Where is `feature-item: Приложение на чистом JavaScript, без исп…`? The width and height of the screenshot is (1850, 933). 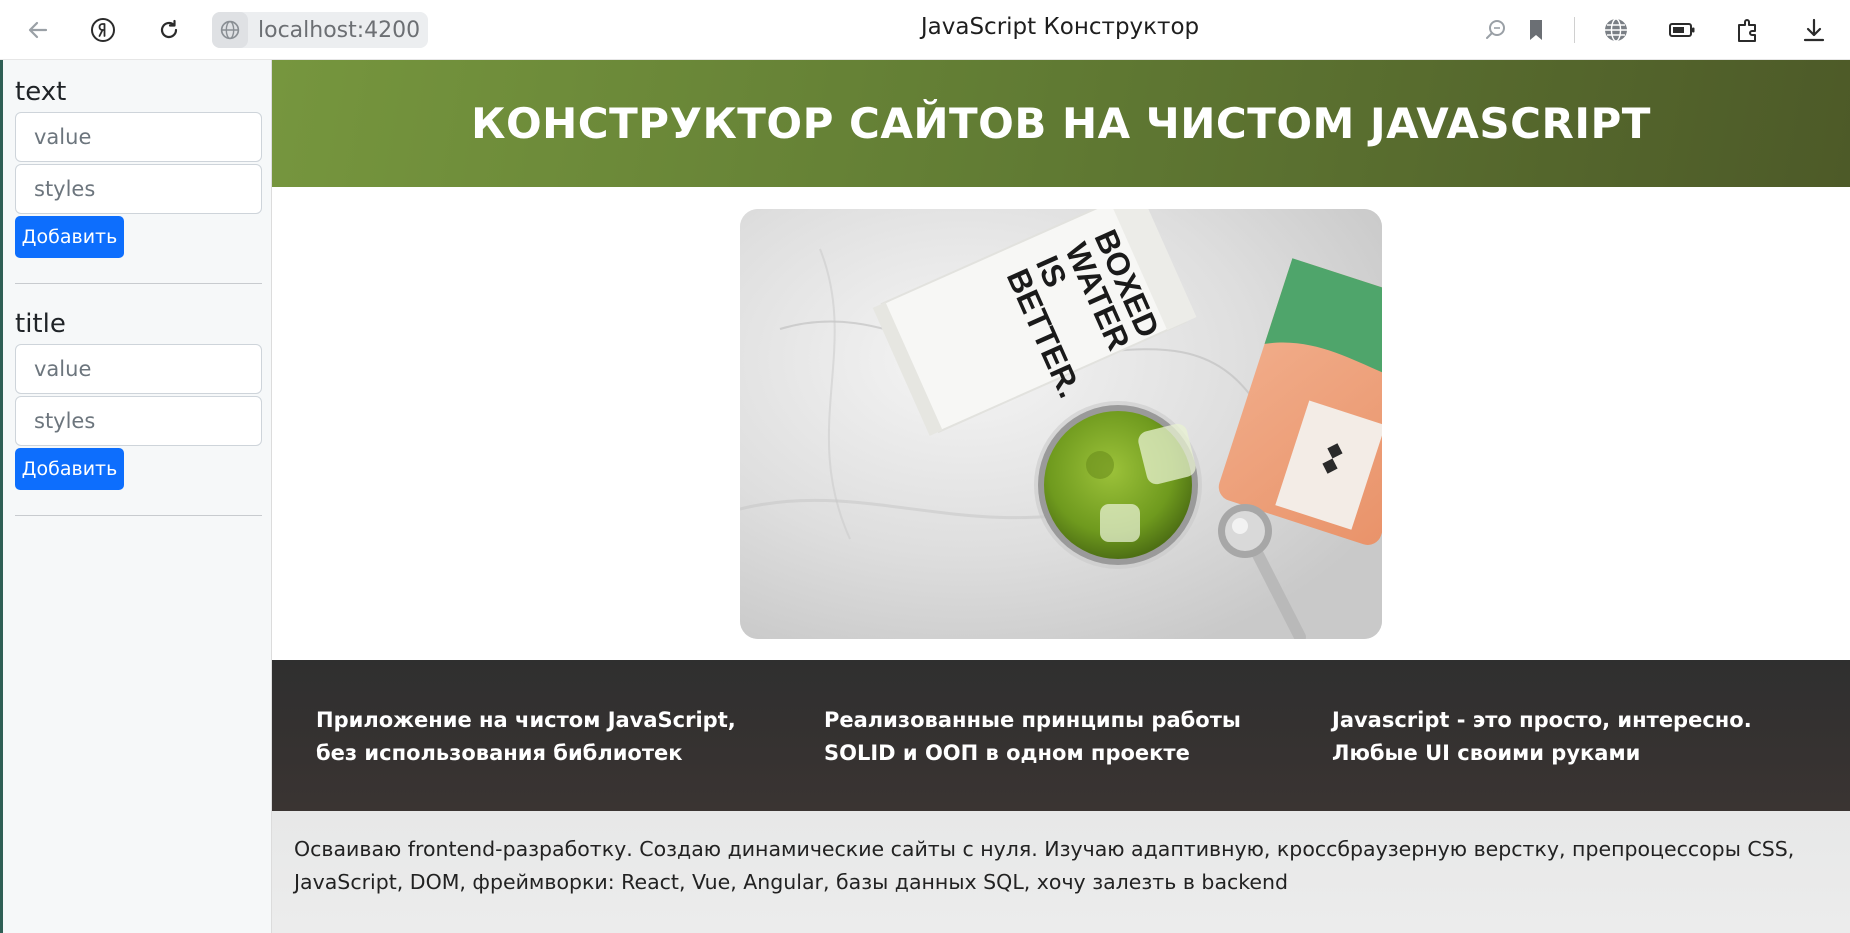
feature-item: Приложение на чистом JavaScript, без исп… is located at coordinates (526, 736).